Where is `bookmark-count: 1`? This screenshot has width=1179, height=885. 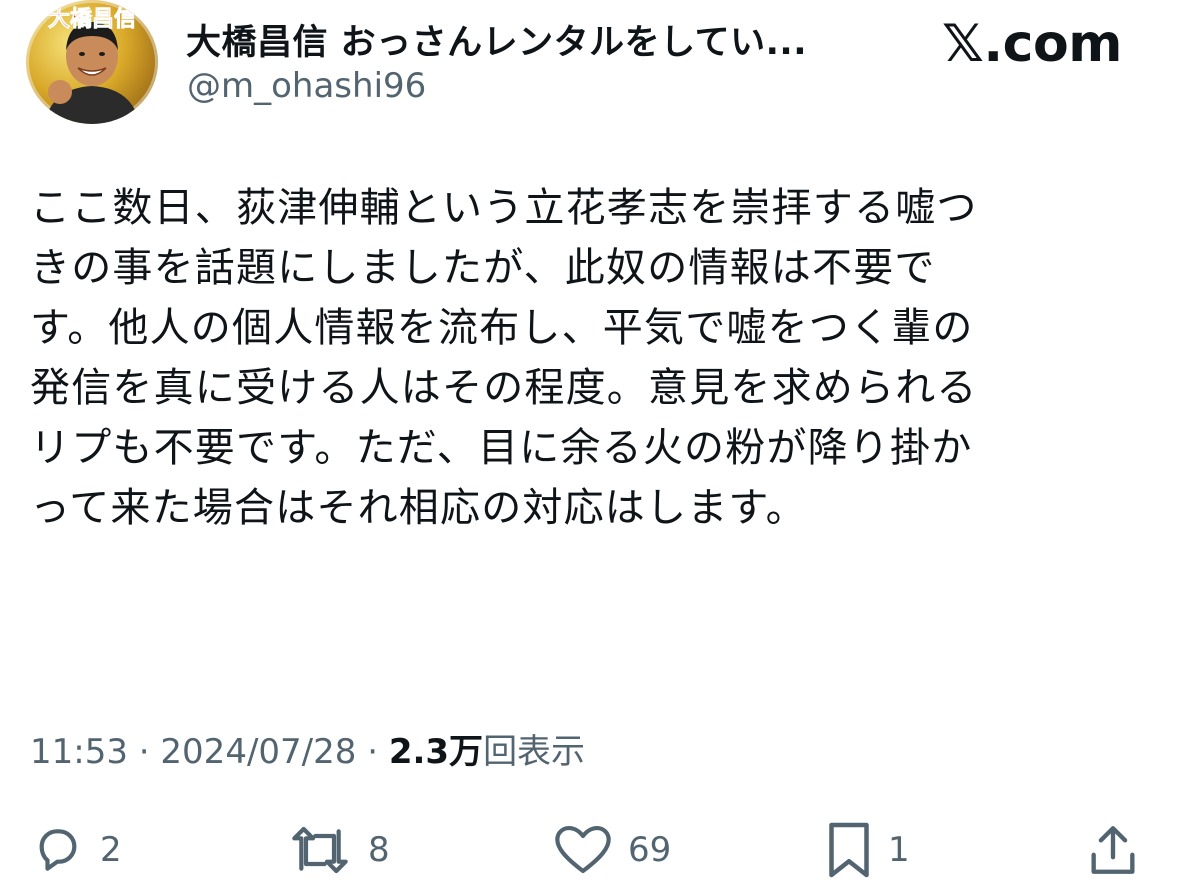 bookmark-count: 1 is located at coordinates (899, 850).